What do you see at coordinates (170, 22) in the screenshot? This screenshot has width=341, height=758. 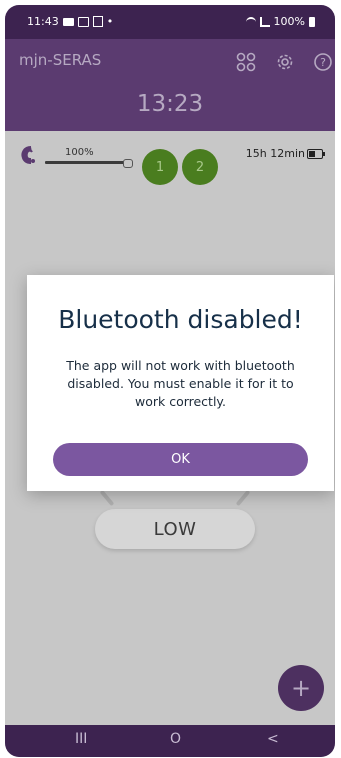 I see `status-bar: 11:43 • 100%` at bounding box center [170, 22].